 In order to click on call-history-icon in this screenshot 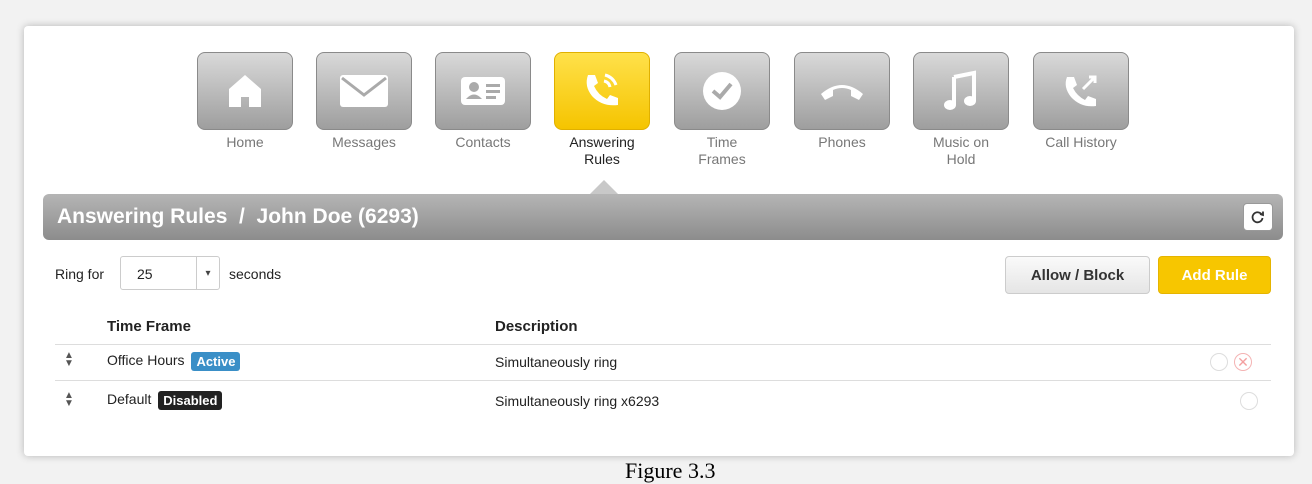, I will do `click(1081, 91)`.